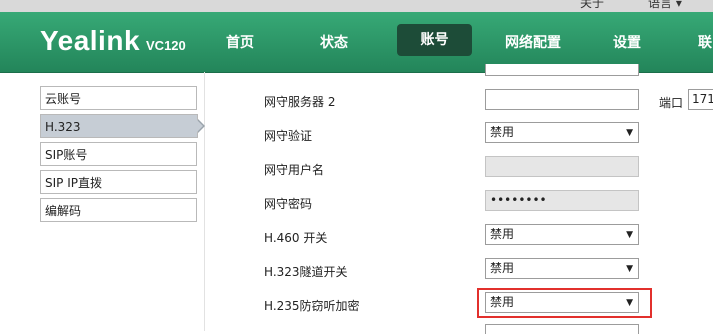 The height and width of the screenshot is (334, 713). I want to click on gatekeeper-auth-select: 禁用 ▼, so click(562, 132).